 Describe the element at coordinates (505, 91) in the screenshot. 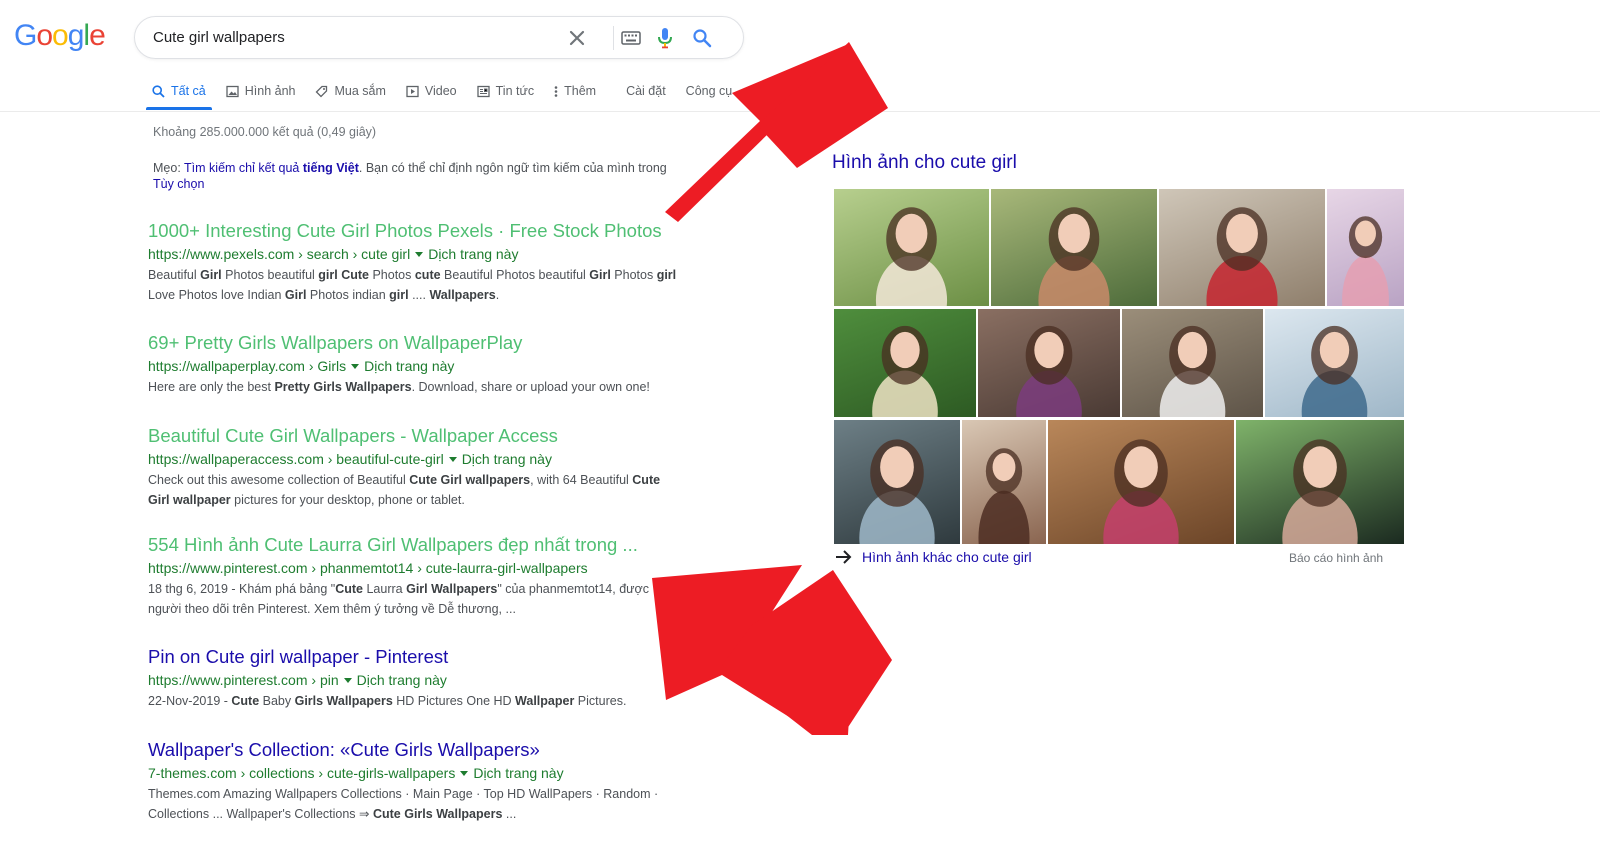

I see `tab-news: Tin tức` at that location.